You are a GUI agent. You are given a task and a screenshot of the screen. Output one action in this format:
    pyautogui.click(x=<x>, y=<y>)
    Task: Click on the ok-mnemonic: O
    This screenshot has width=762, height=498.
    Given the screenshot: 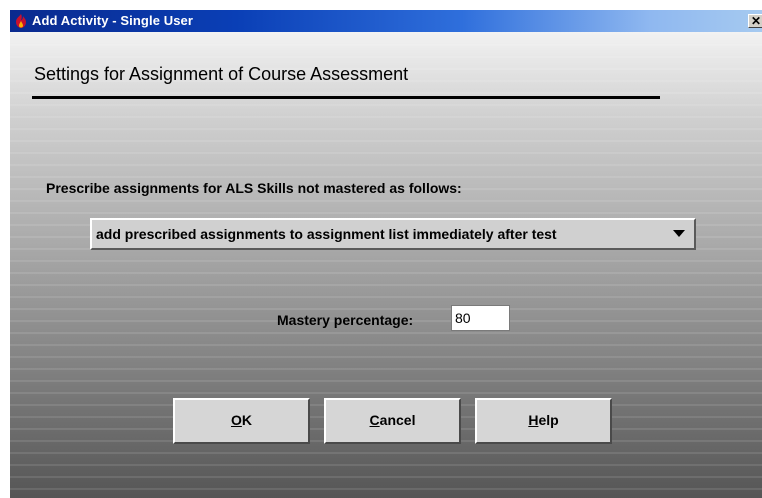 What is the action you would take?
    pyautogui.click(x=236, y=420)
    